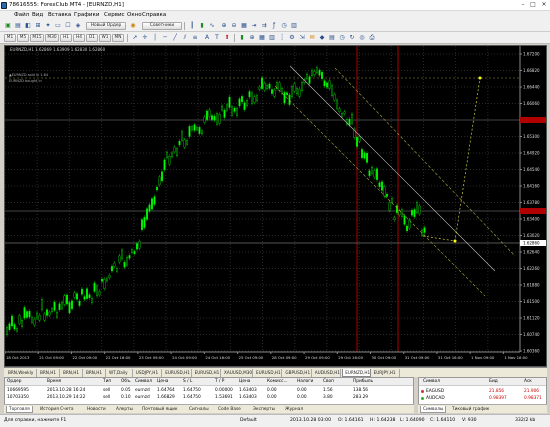  I want to click on chart-tab: GBPUSD,H1, so click(297, 373).